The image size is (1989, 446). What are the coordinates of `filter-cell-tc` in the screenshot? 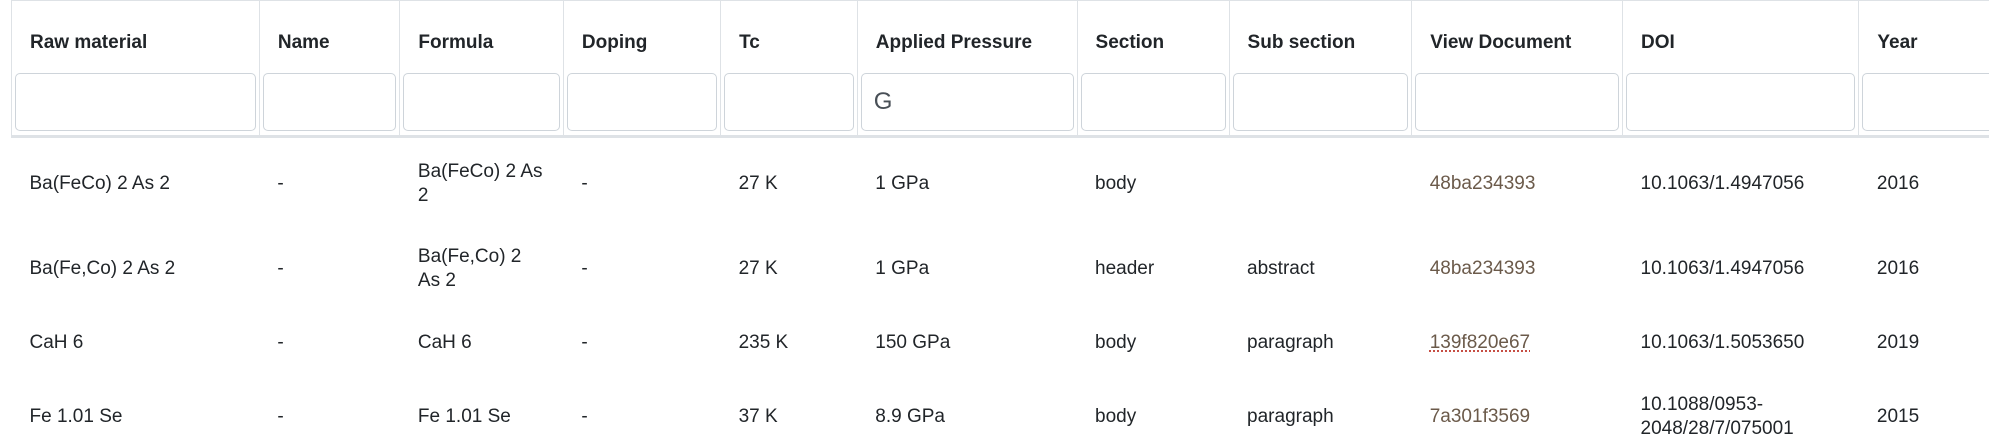 It's located at (789, 102).